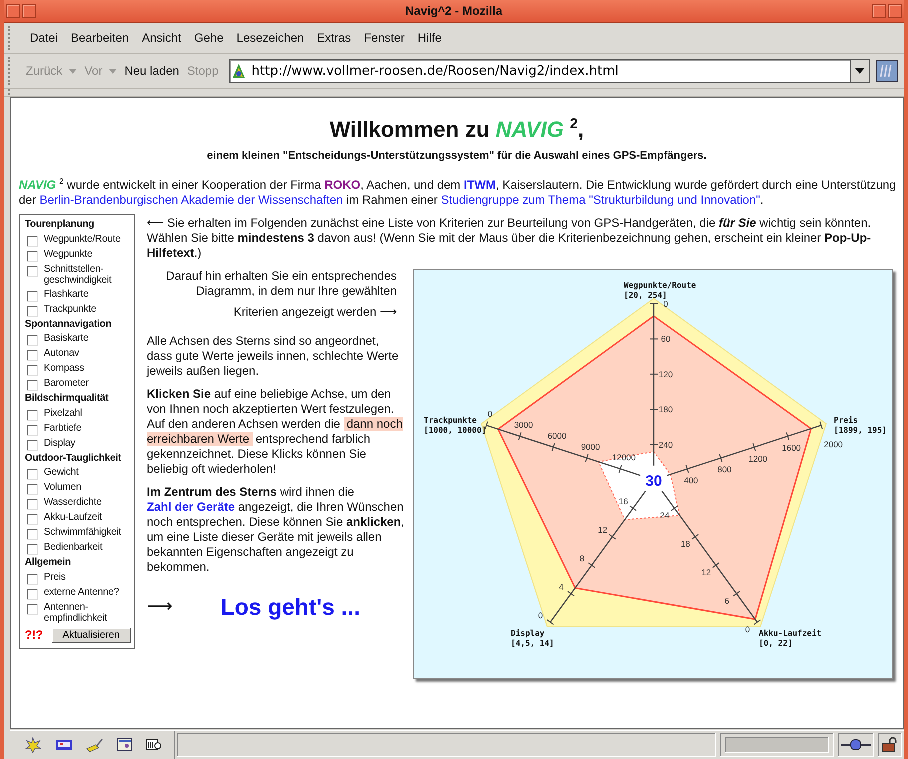 The image size is (908, 759). Describe the element at coordinates (91, 635) in the screenshot. I see `update-button: Aktualisieren` at that location.